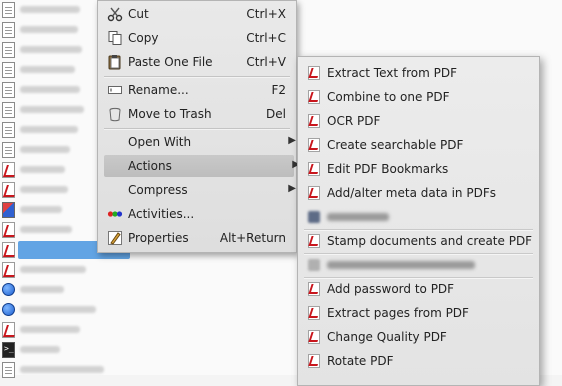 The image size is (562, 386). Describe the element at coordinates (158, 238) in the screenshot. I see `menu-item-label: Properties` at that location.